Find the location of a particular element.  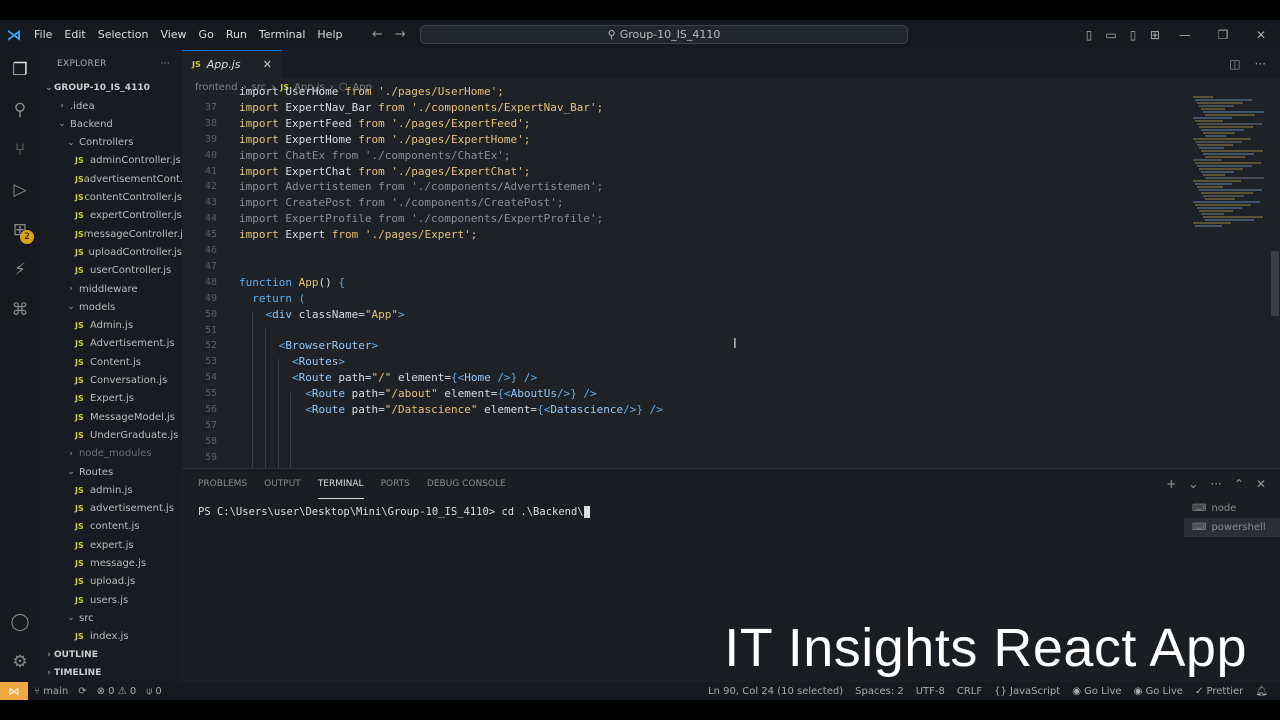

customize-layout-icon: ⊞ is located at coordinates (1155, 35).